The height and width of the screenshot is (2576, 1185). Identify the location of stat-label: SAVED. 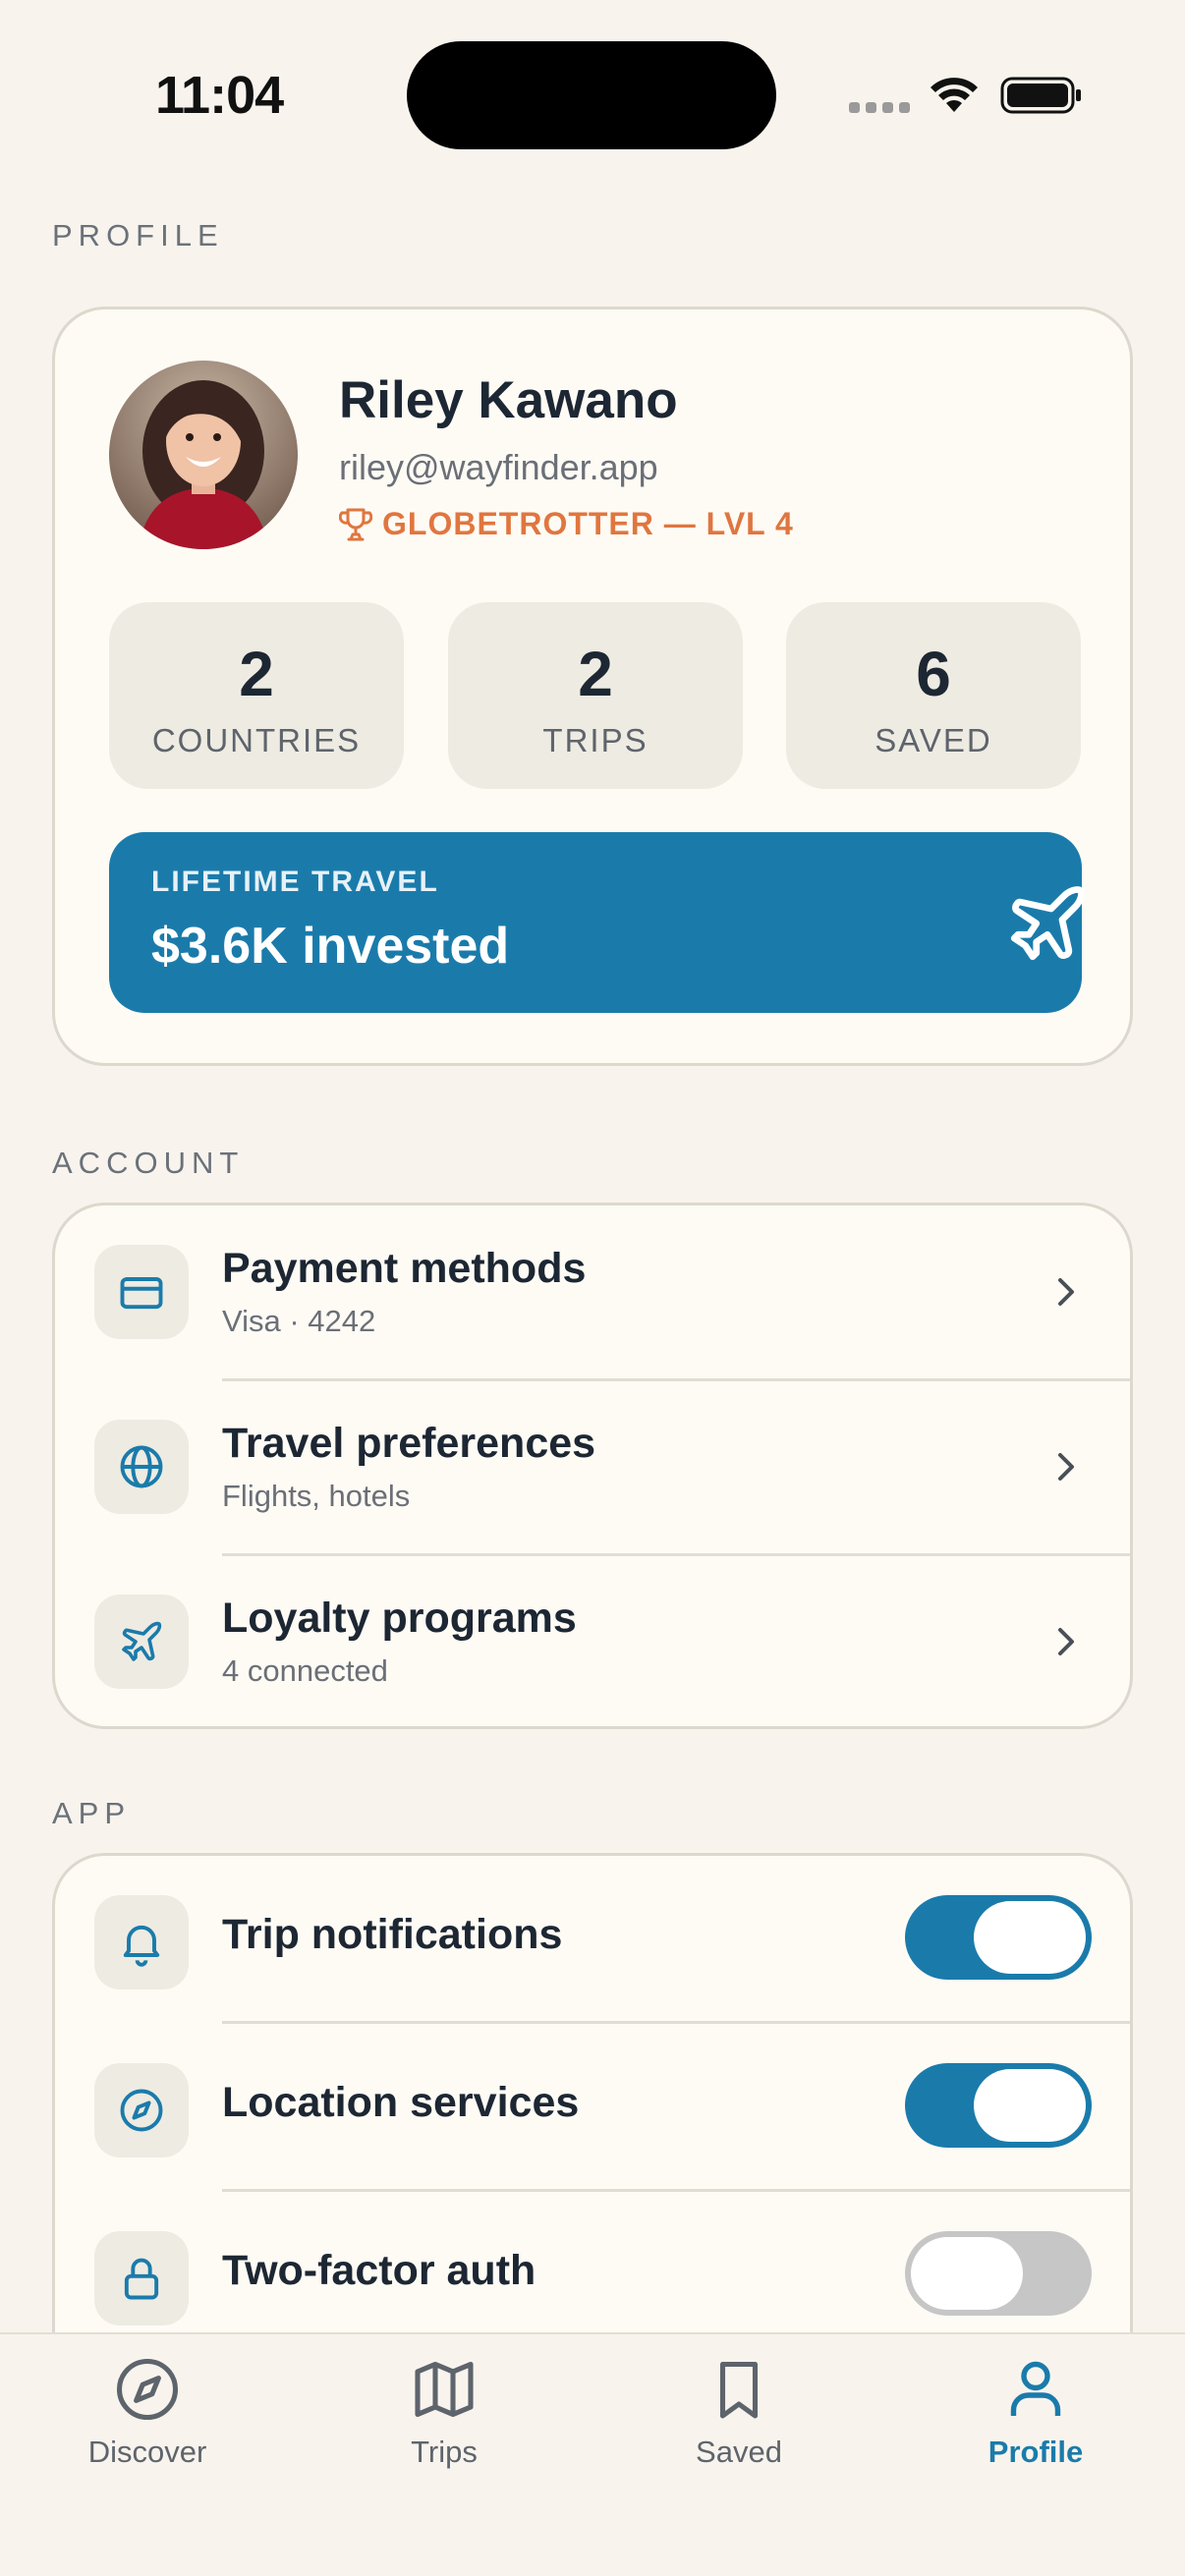
(934, 740).